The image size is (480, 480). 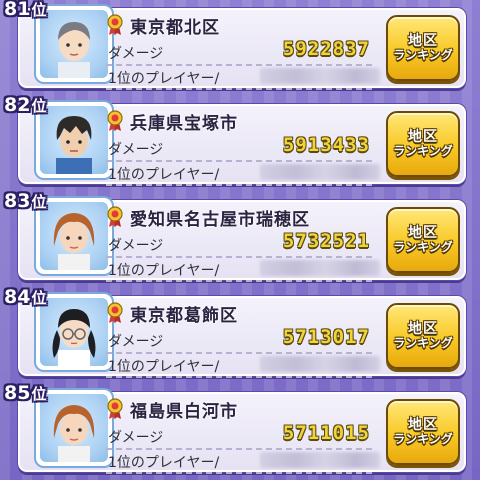 What do you see at coordinates (326, 145) in the screenshot?
I see `damage-score: 5913433` at bounding box center [326, 145].